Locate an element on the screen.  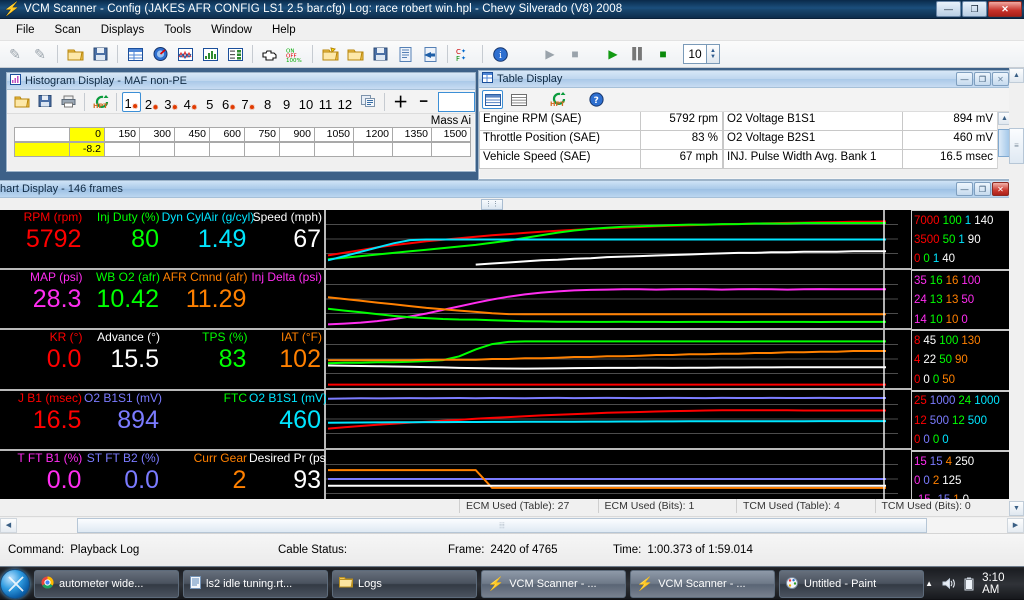
list-view-icon is located at coordinates (518, 99).